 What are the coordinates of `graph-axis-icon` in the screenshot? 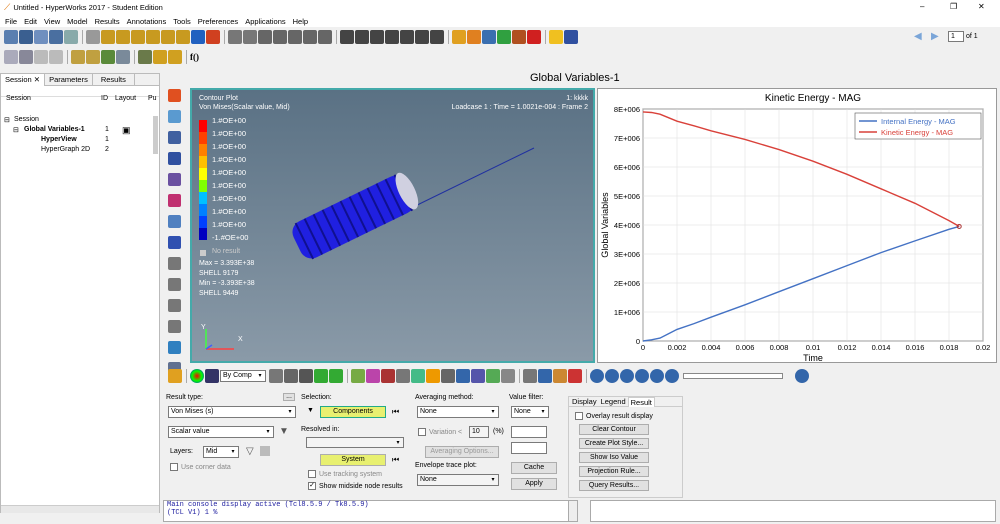 It's located at (489, 37).